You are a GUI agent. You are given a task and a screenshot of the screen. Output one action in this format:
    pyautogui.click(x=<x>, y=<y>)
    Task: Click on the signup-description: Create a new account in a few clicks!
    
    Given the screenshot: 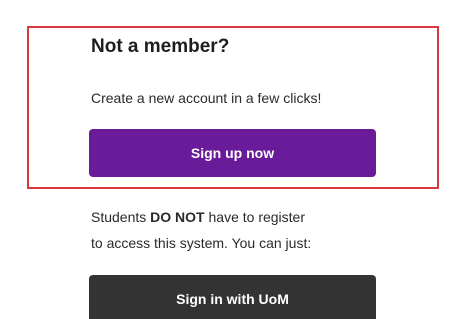 What is the action you would take?
    pyautogui.click(x=206, y=98)
    